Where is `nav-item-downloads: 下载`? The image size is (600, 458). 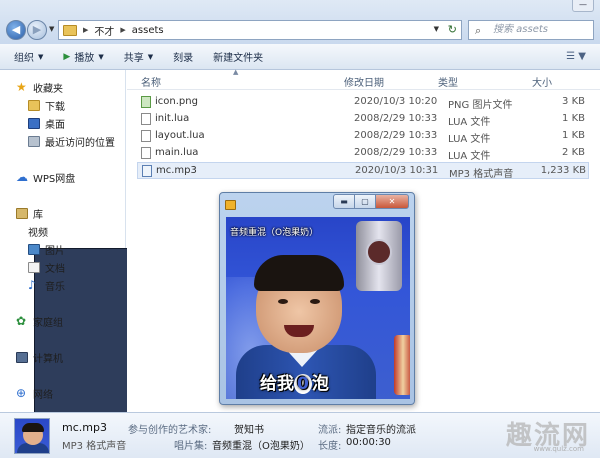 nav-item-downloads: 下载 is located at coordinates (46, 105).